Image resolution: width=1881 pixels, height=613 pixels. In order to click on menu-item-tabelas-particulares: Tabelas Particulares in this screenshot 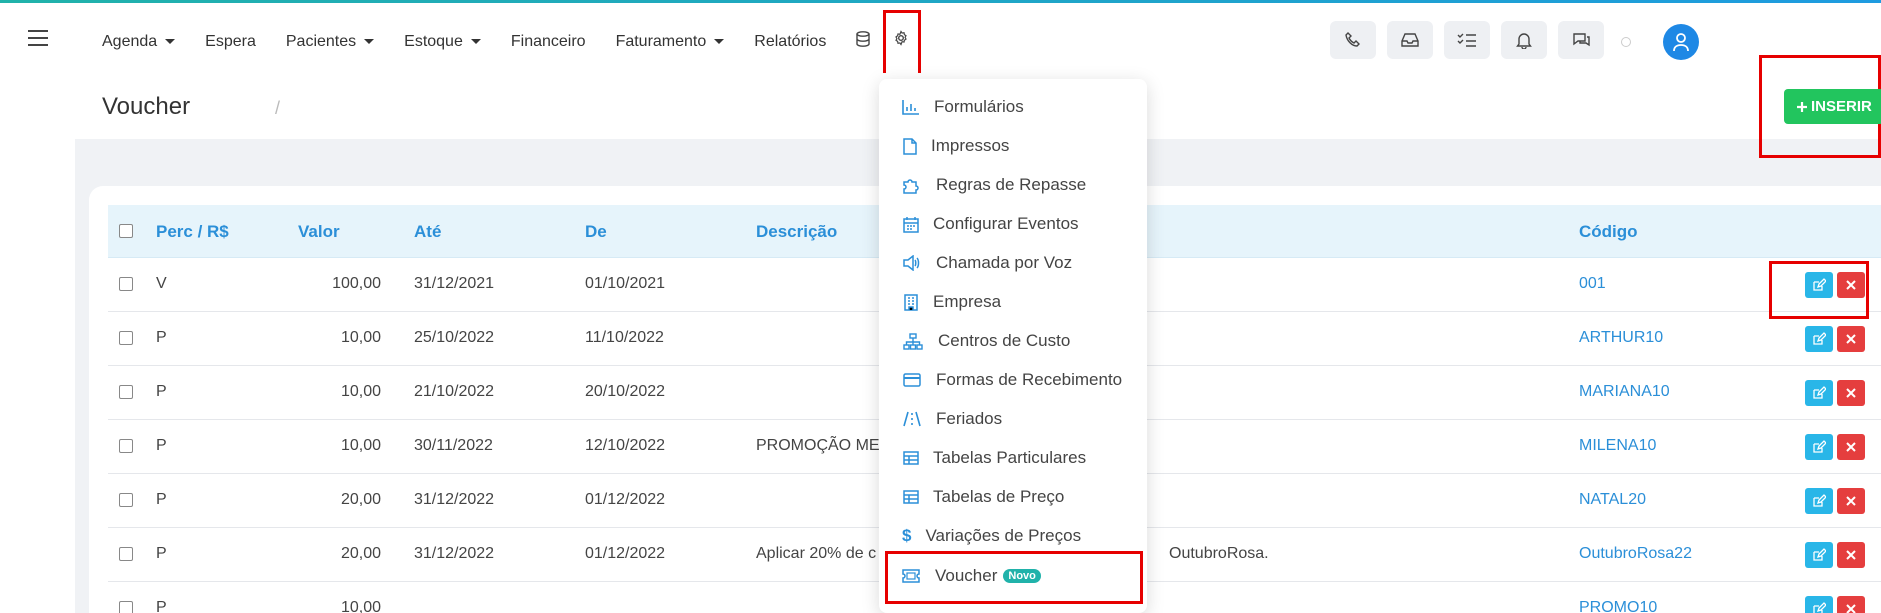, I will do `click(1013, 458)`.